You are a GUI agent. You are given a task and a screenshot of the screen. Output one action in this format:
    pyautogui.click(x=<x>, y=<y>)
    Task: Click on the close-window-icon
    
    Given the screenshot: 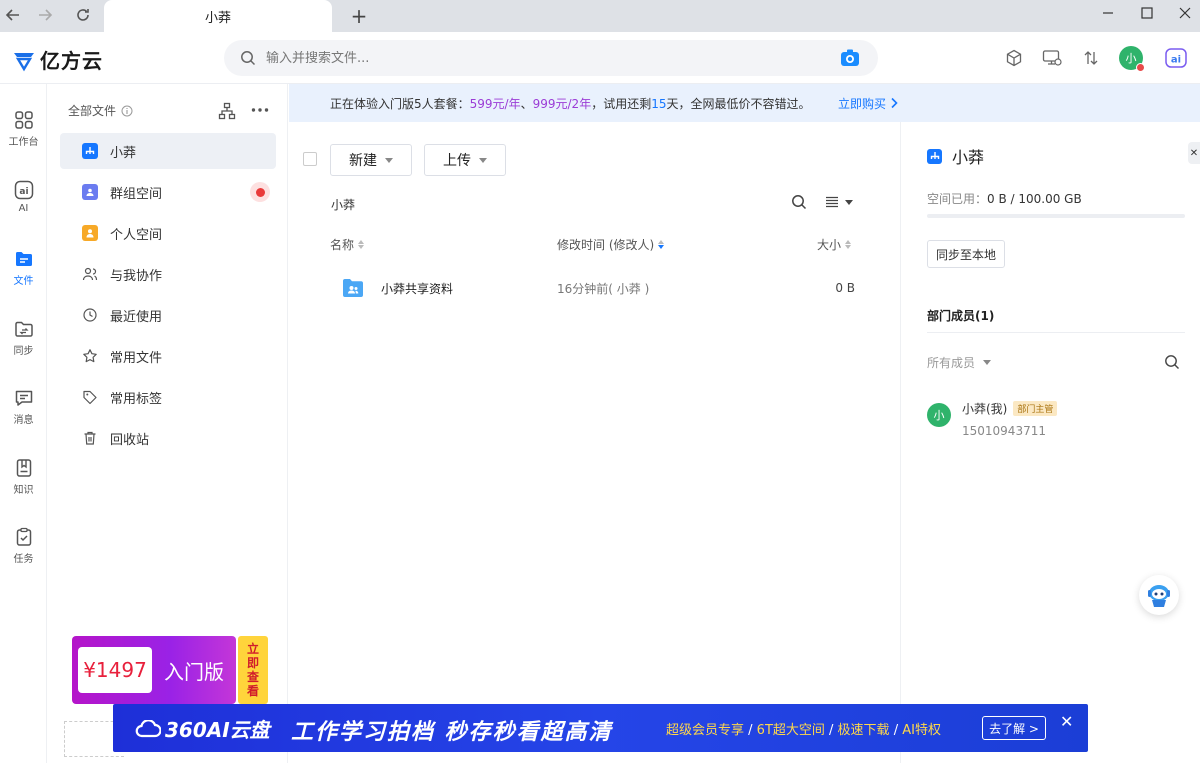 What is the action you would take?
    pyautogui.click(x=1185, y=13)
    